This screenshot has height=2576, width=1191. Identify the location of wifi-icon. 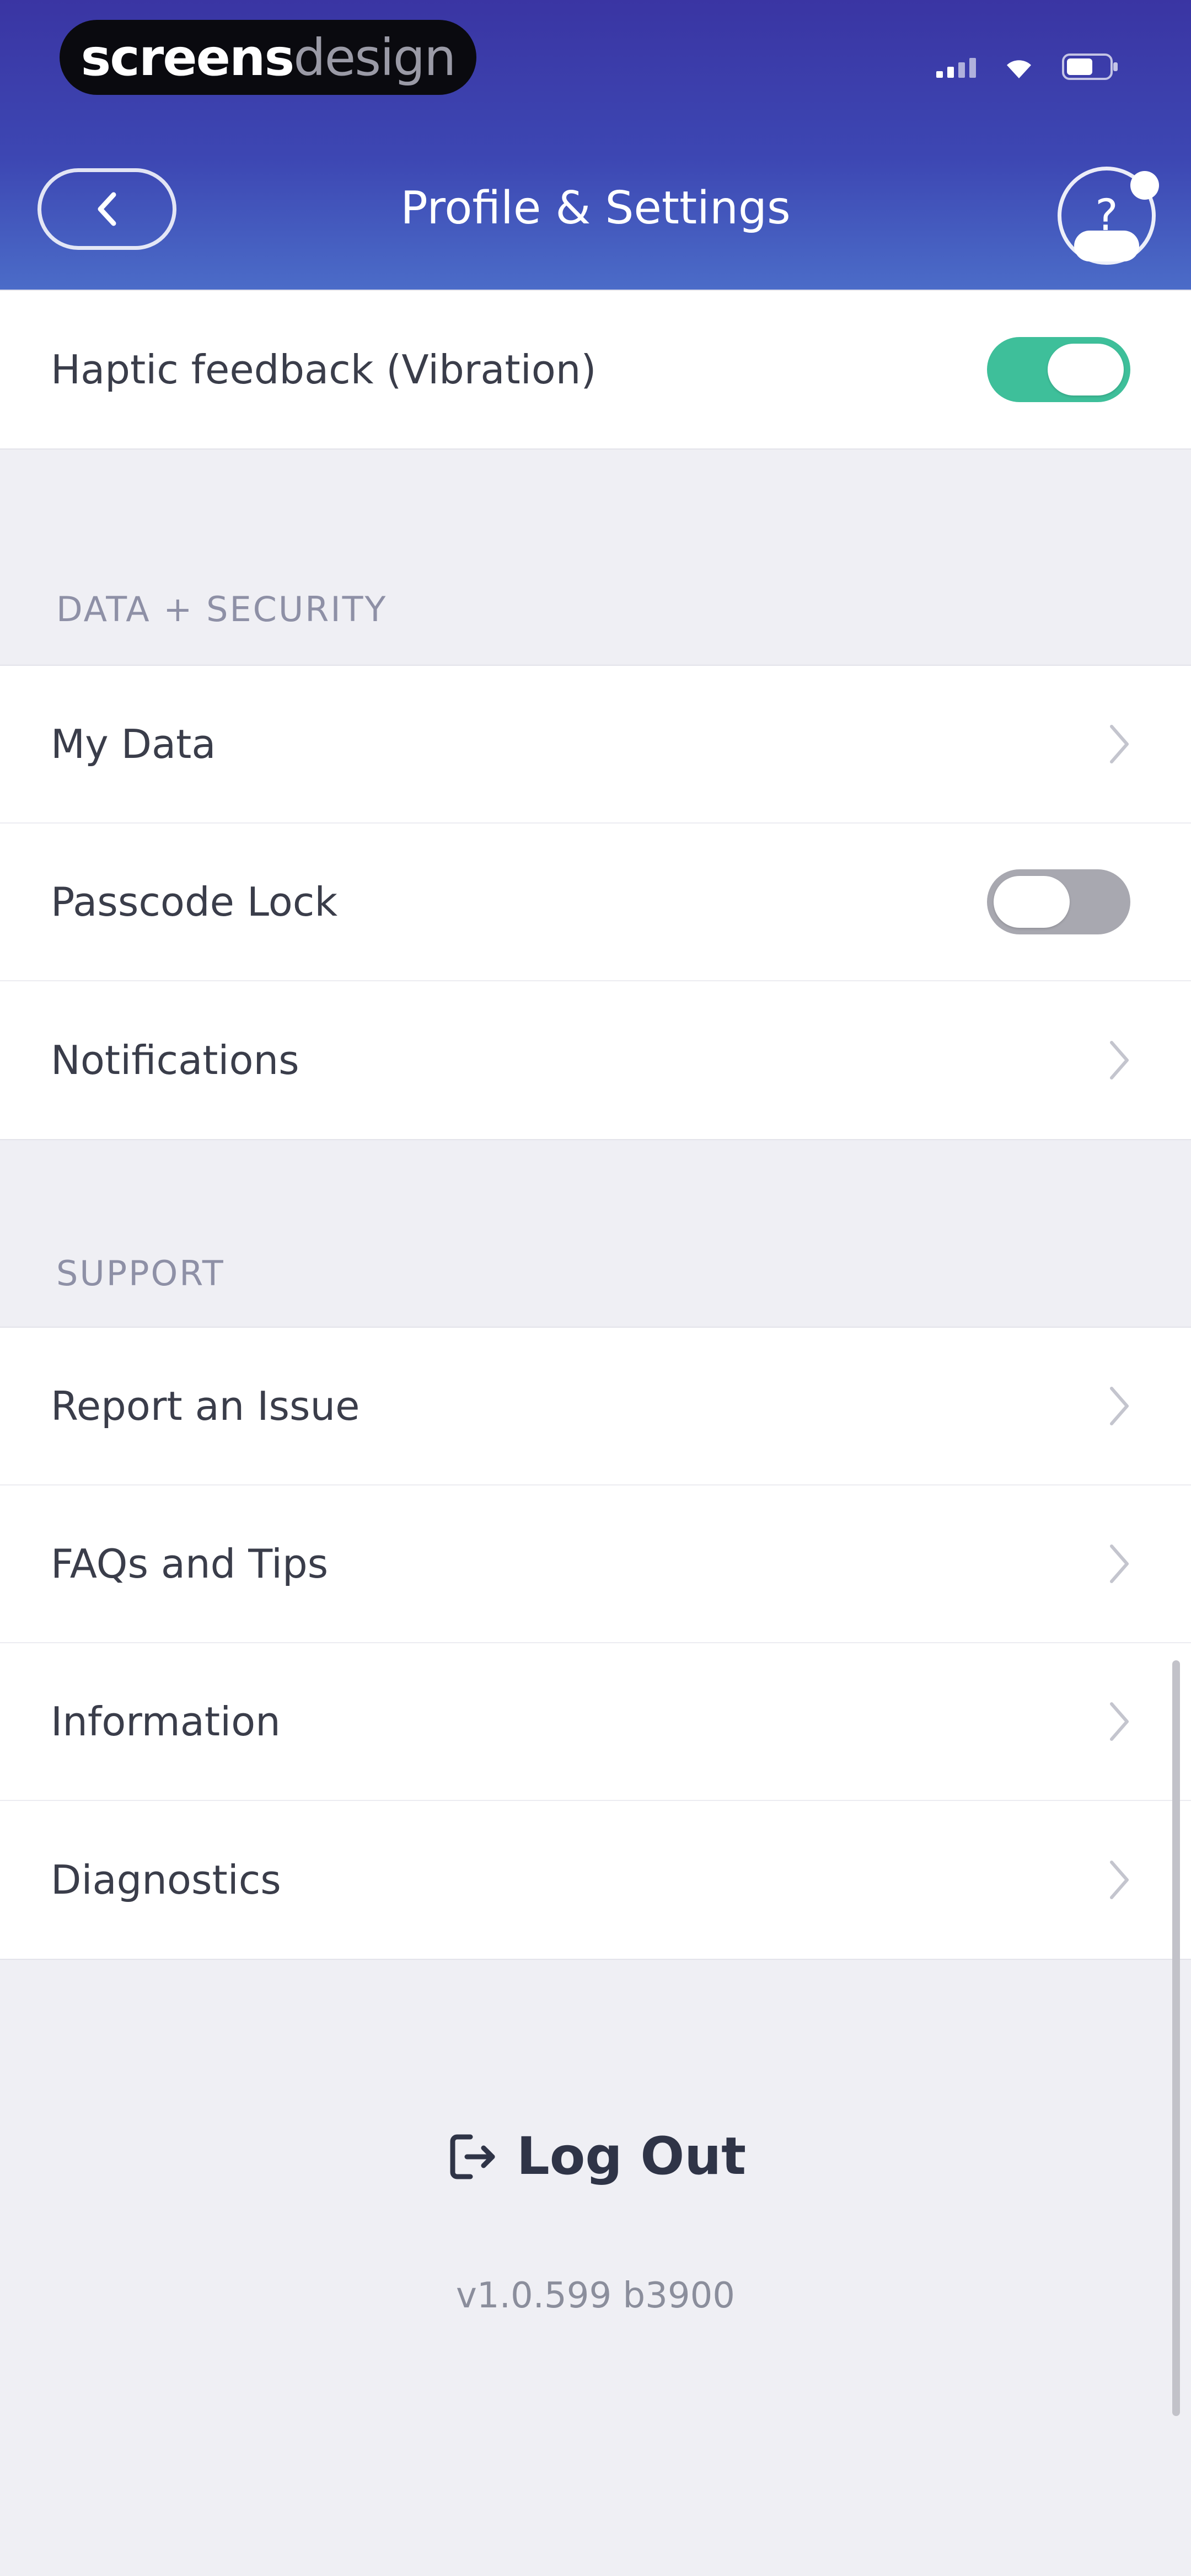
(1019, 66).